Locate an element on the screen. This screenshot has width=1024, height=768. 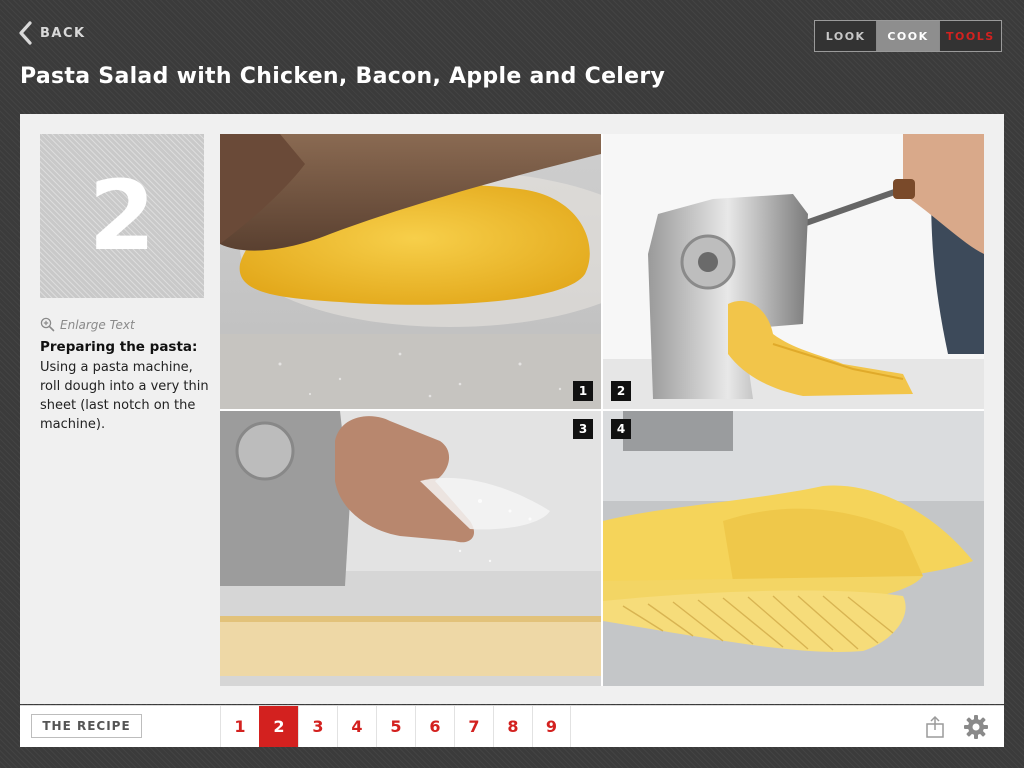
photo-badge: 3 is located at coordinates (583, 429).